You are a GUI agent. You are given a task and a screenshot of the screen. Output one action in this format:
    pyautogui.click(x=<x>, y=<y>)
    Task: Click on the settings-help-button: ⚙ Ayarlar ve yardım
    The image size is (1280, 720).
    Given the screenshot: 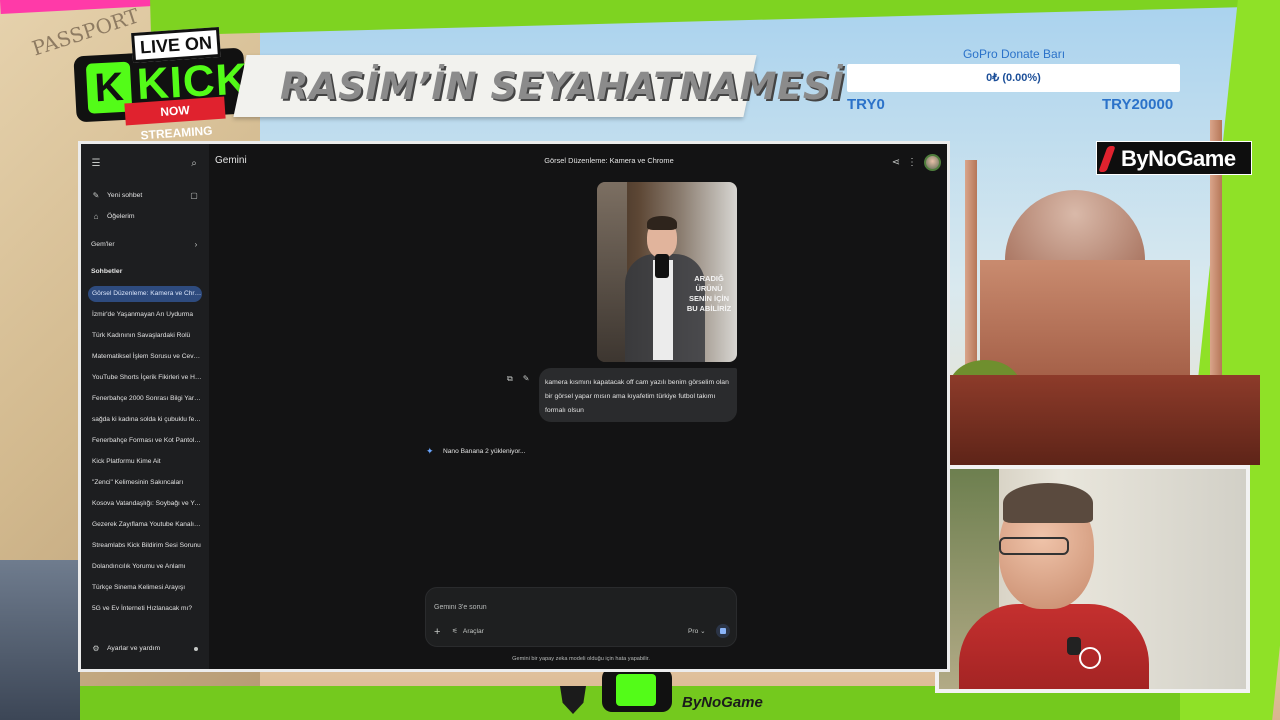 What is the action you would take?
    pyautogui.click(x=146, y=649)
    